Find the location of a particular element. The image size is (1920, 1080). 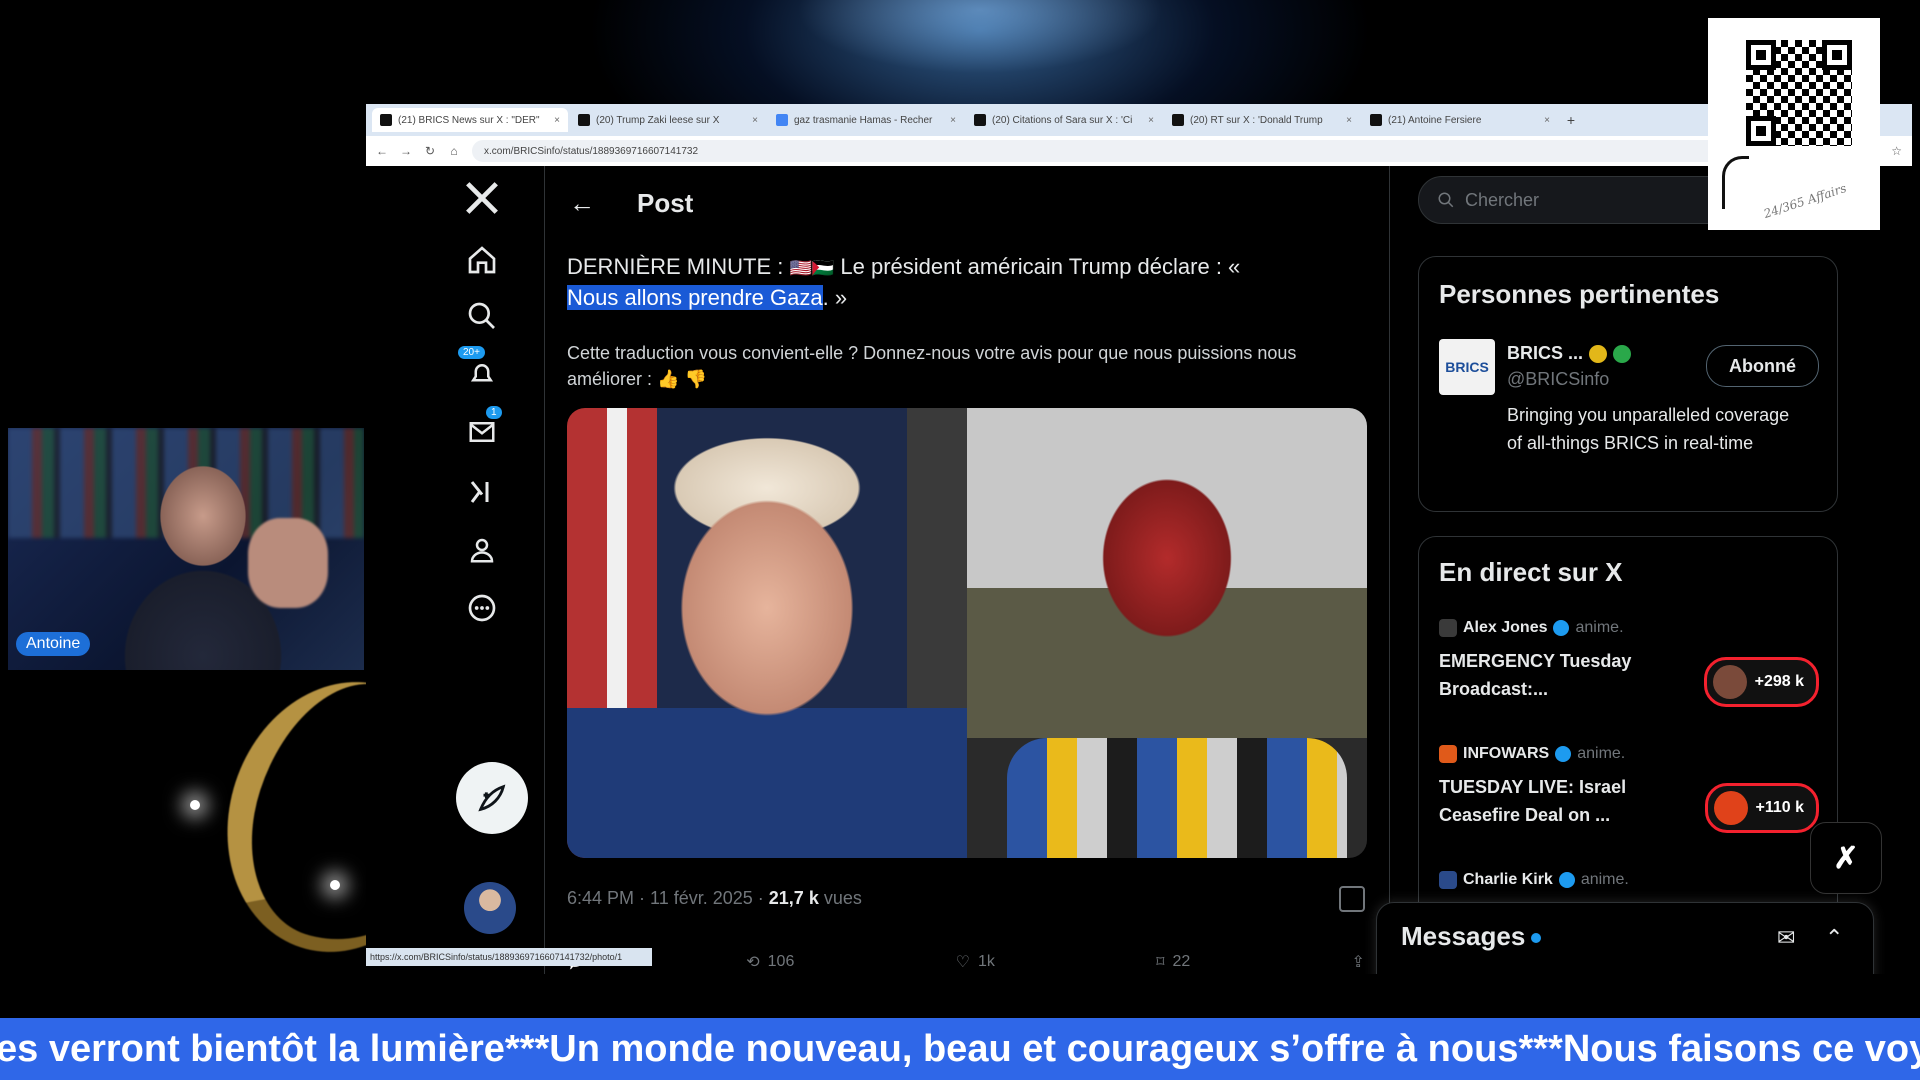

retweet-icon: ⟲ is located at coordinates (753, 962).